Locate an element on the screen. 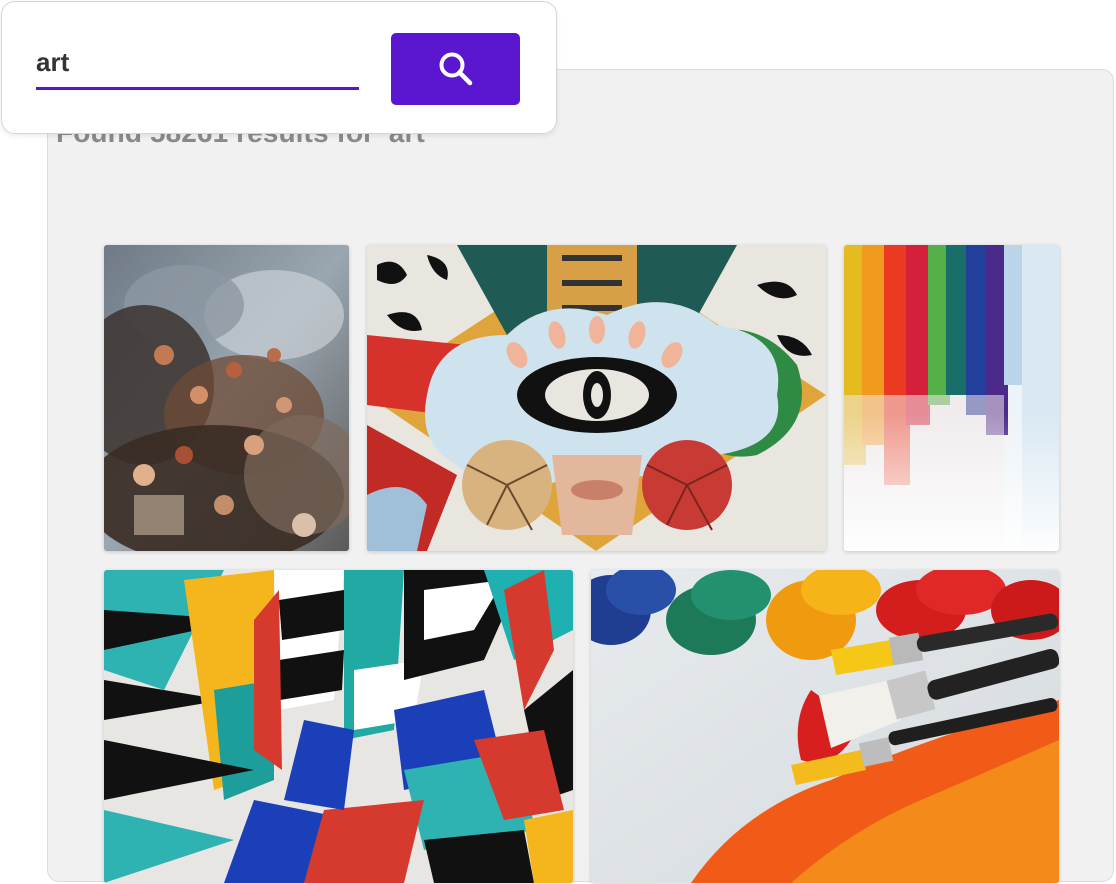 This screenshot has width=1116, height=884. rainbow-strokes-image is located at coordinates (951, 398).